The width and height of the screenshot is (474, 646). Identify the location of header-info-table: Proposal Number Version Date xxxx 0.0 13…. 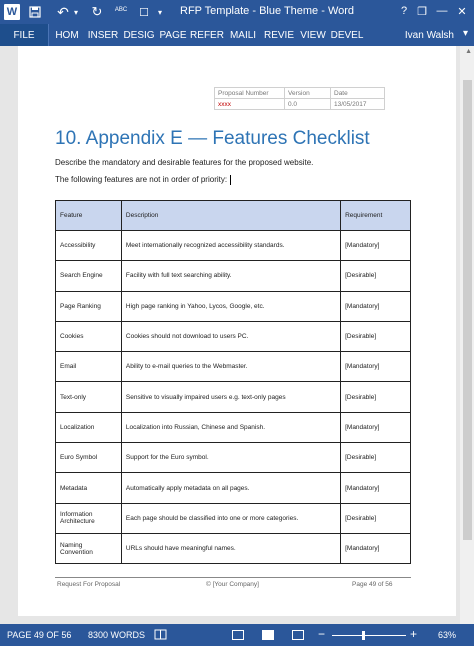
(299, 98).